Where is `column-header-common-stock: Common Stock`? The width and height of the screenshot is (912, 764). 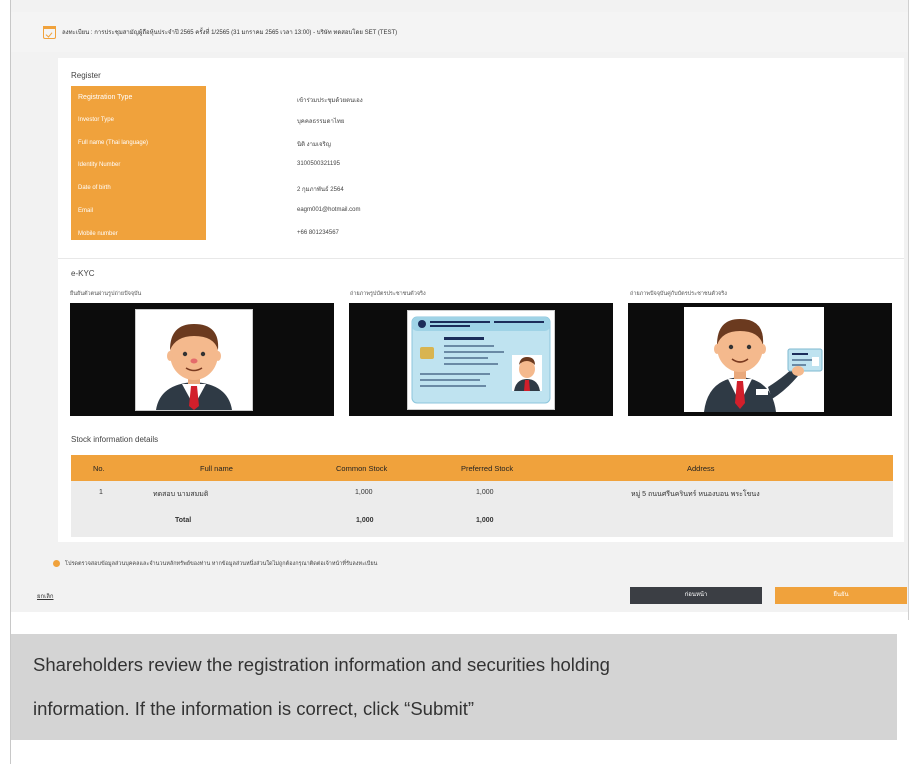 column-header-common-stock: Common Stock is located at coordinates (362, 468).